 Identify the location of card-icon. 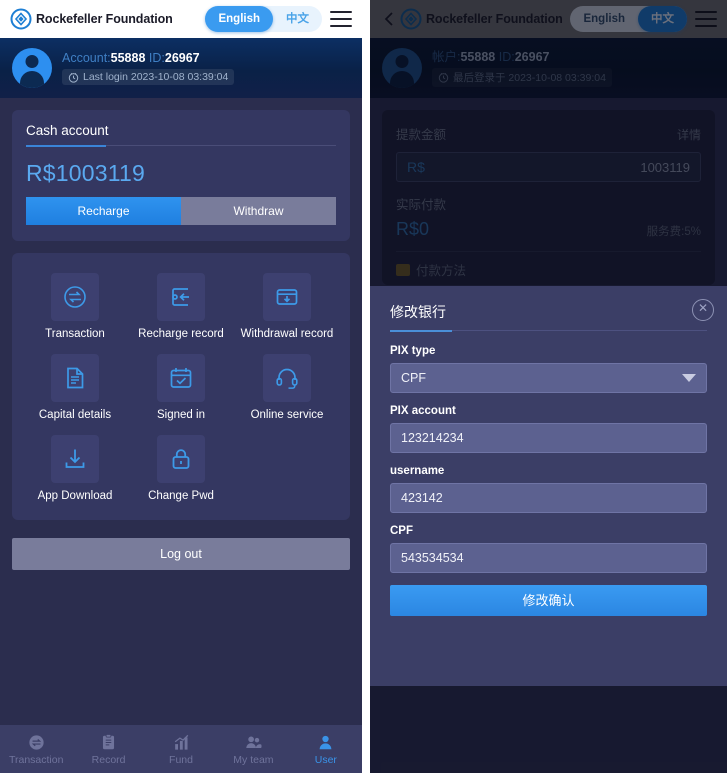
(403, 269).